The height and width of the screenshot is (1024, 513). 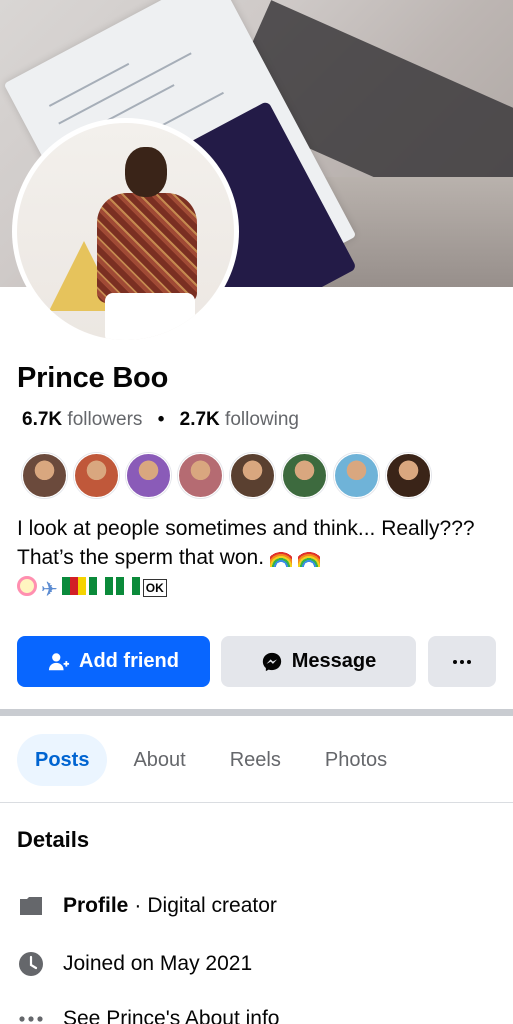 What do you see at coordinates (27, 586) in the screenshot?
I see `lollipop-emoji` at bounding box center [27, 586].